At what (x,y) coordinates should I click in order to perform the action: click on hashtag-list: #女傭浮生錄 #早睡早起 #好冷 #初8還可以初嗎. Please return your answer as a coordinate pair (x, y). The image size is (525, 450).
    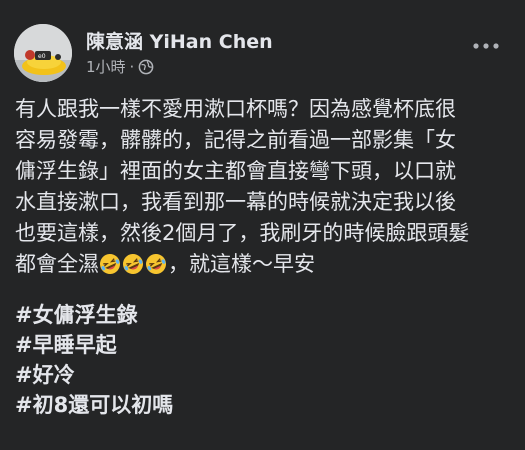
    Looking at the image, I should click on (94, 360).